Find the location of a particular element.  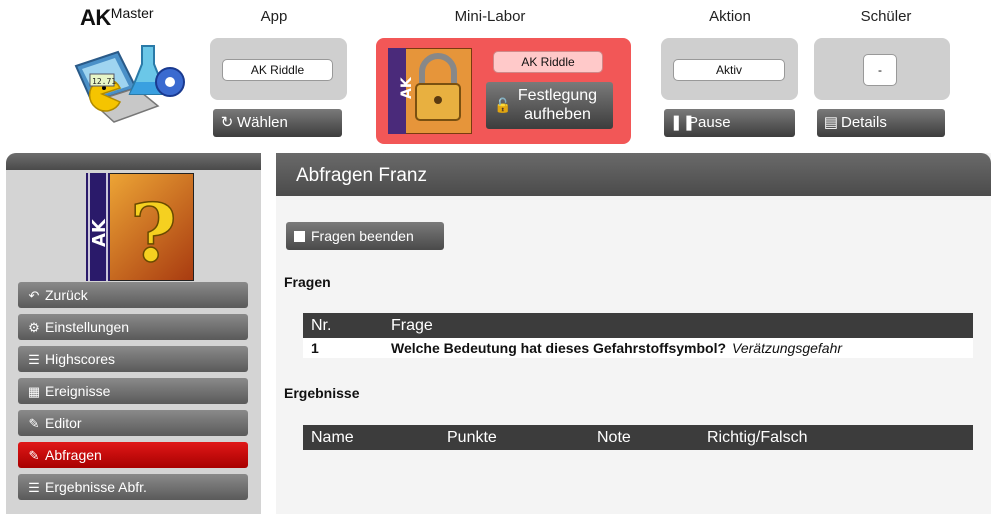

aktion-panel: Aktiv is located at coordinates (729, 69).